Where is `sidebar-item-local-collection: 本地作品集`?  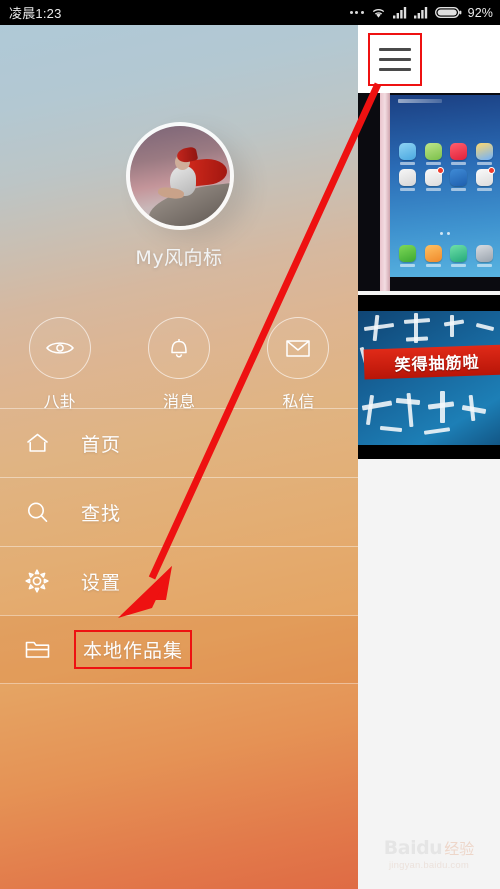
sidebar-item-local-collection: 本地作品集 is located at coordinates (179, 649).